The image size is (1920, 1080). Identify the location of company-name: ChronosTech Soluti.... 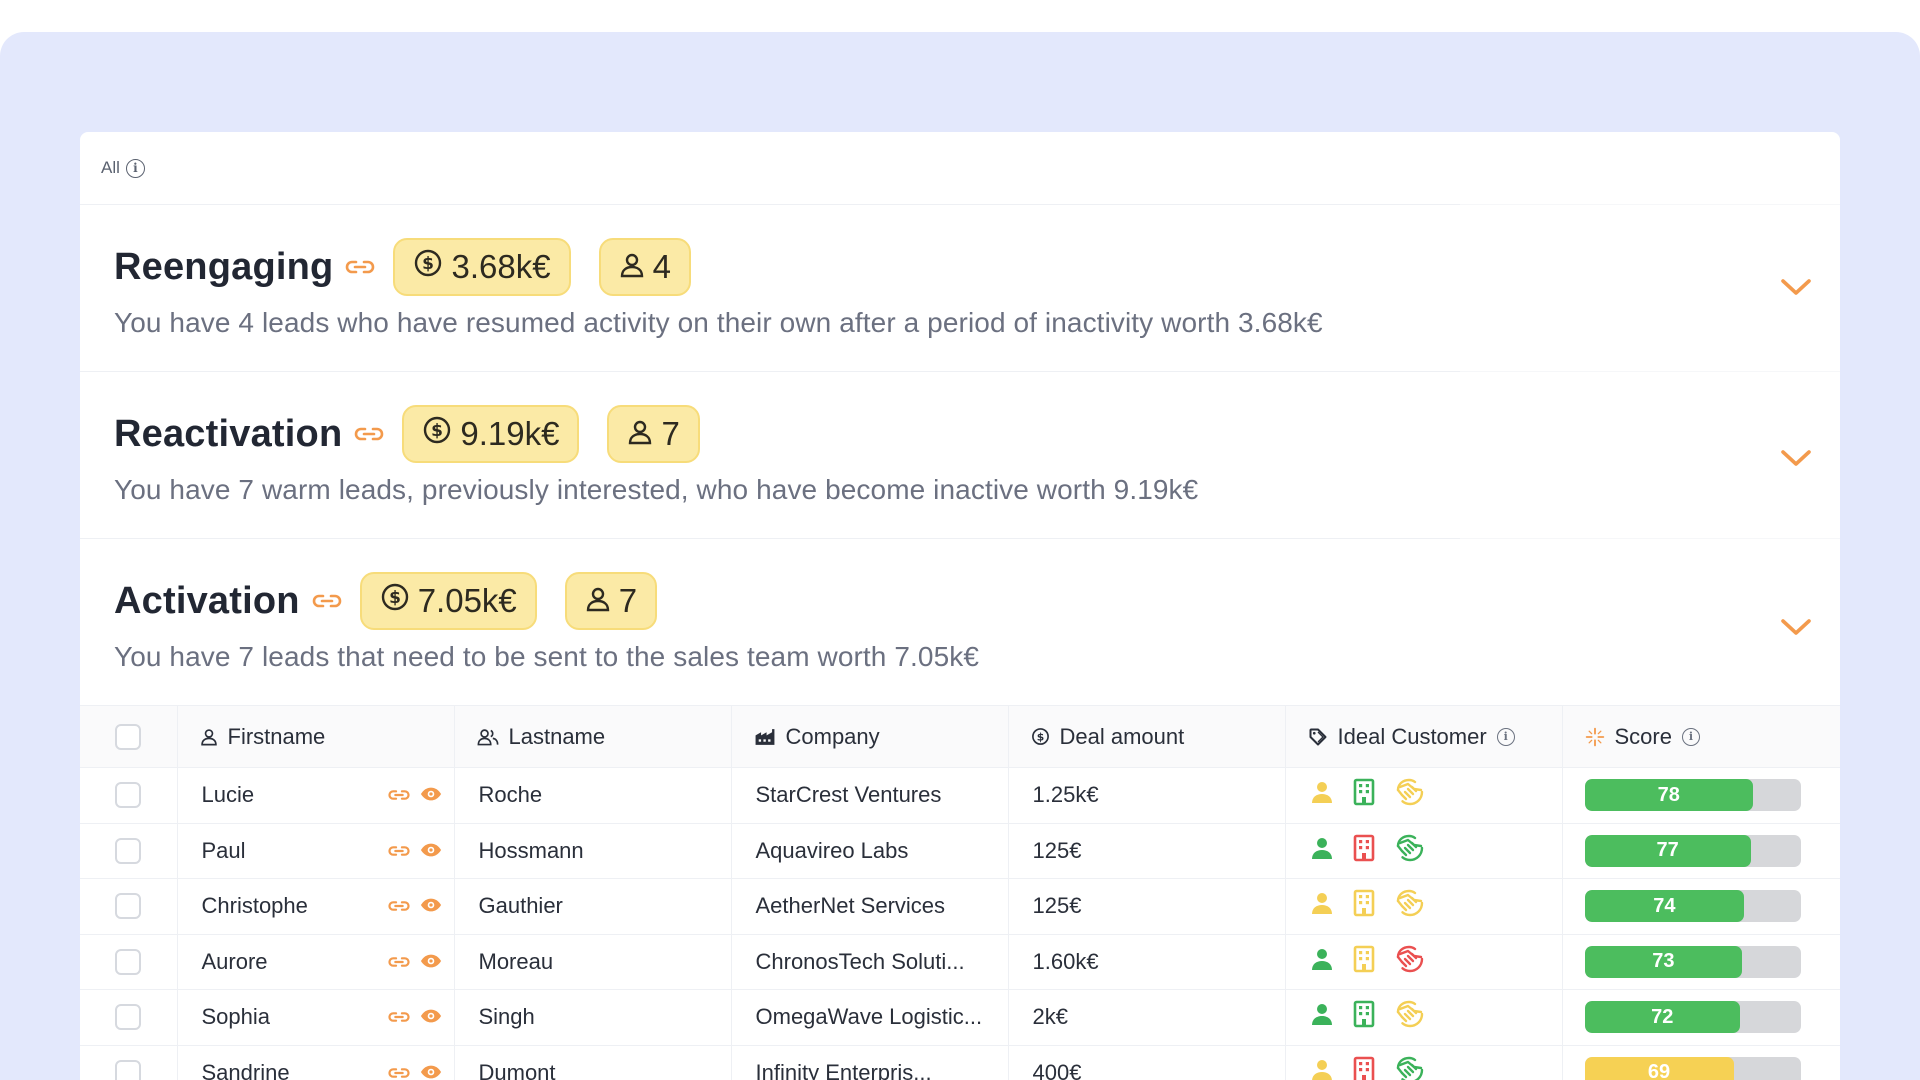
(860, 961).